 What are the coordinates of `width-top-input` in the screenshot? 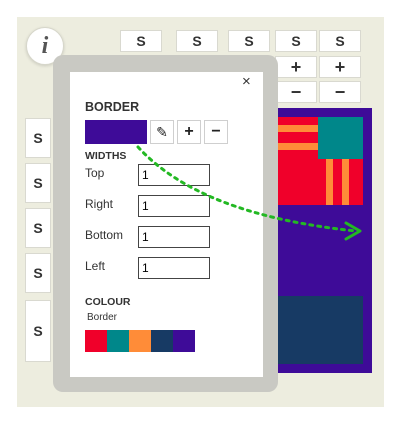 It's located at (174, 175).